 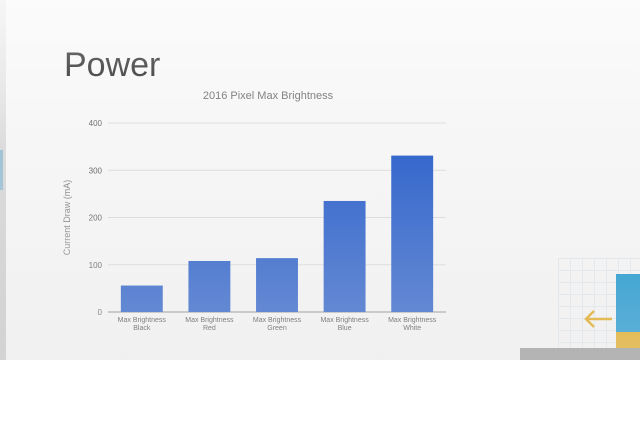 I want to click on y-tick-label: 400, so click(x=96, y=123).